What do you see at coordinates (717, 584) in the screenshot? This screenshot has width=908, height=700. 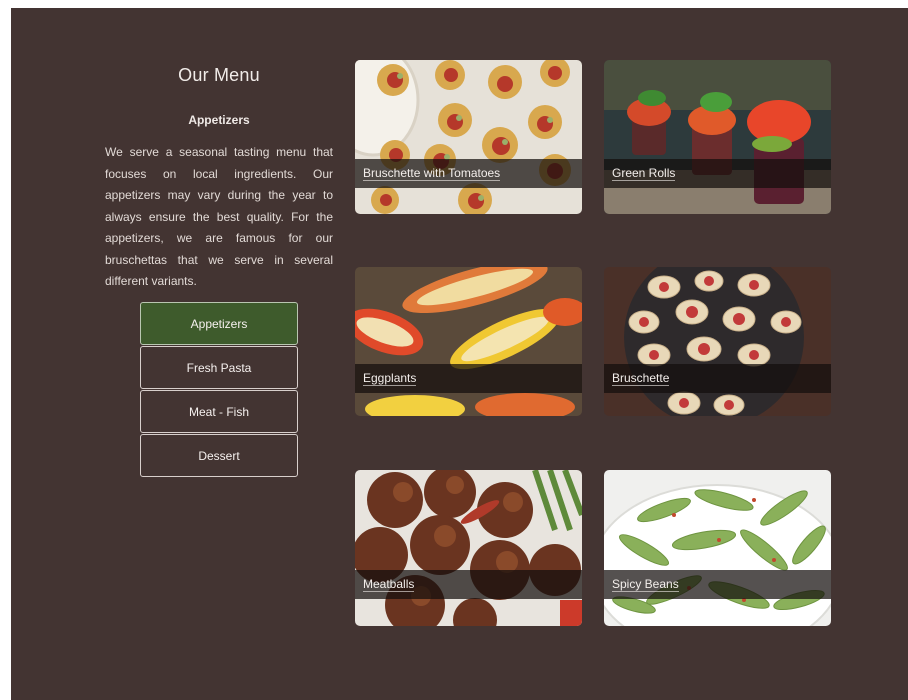 I see `dish-caption: Spicy Beans` at bounding box center [717, 584].